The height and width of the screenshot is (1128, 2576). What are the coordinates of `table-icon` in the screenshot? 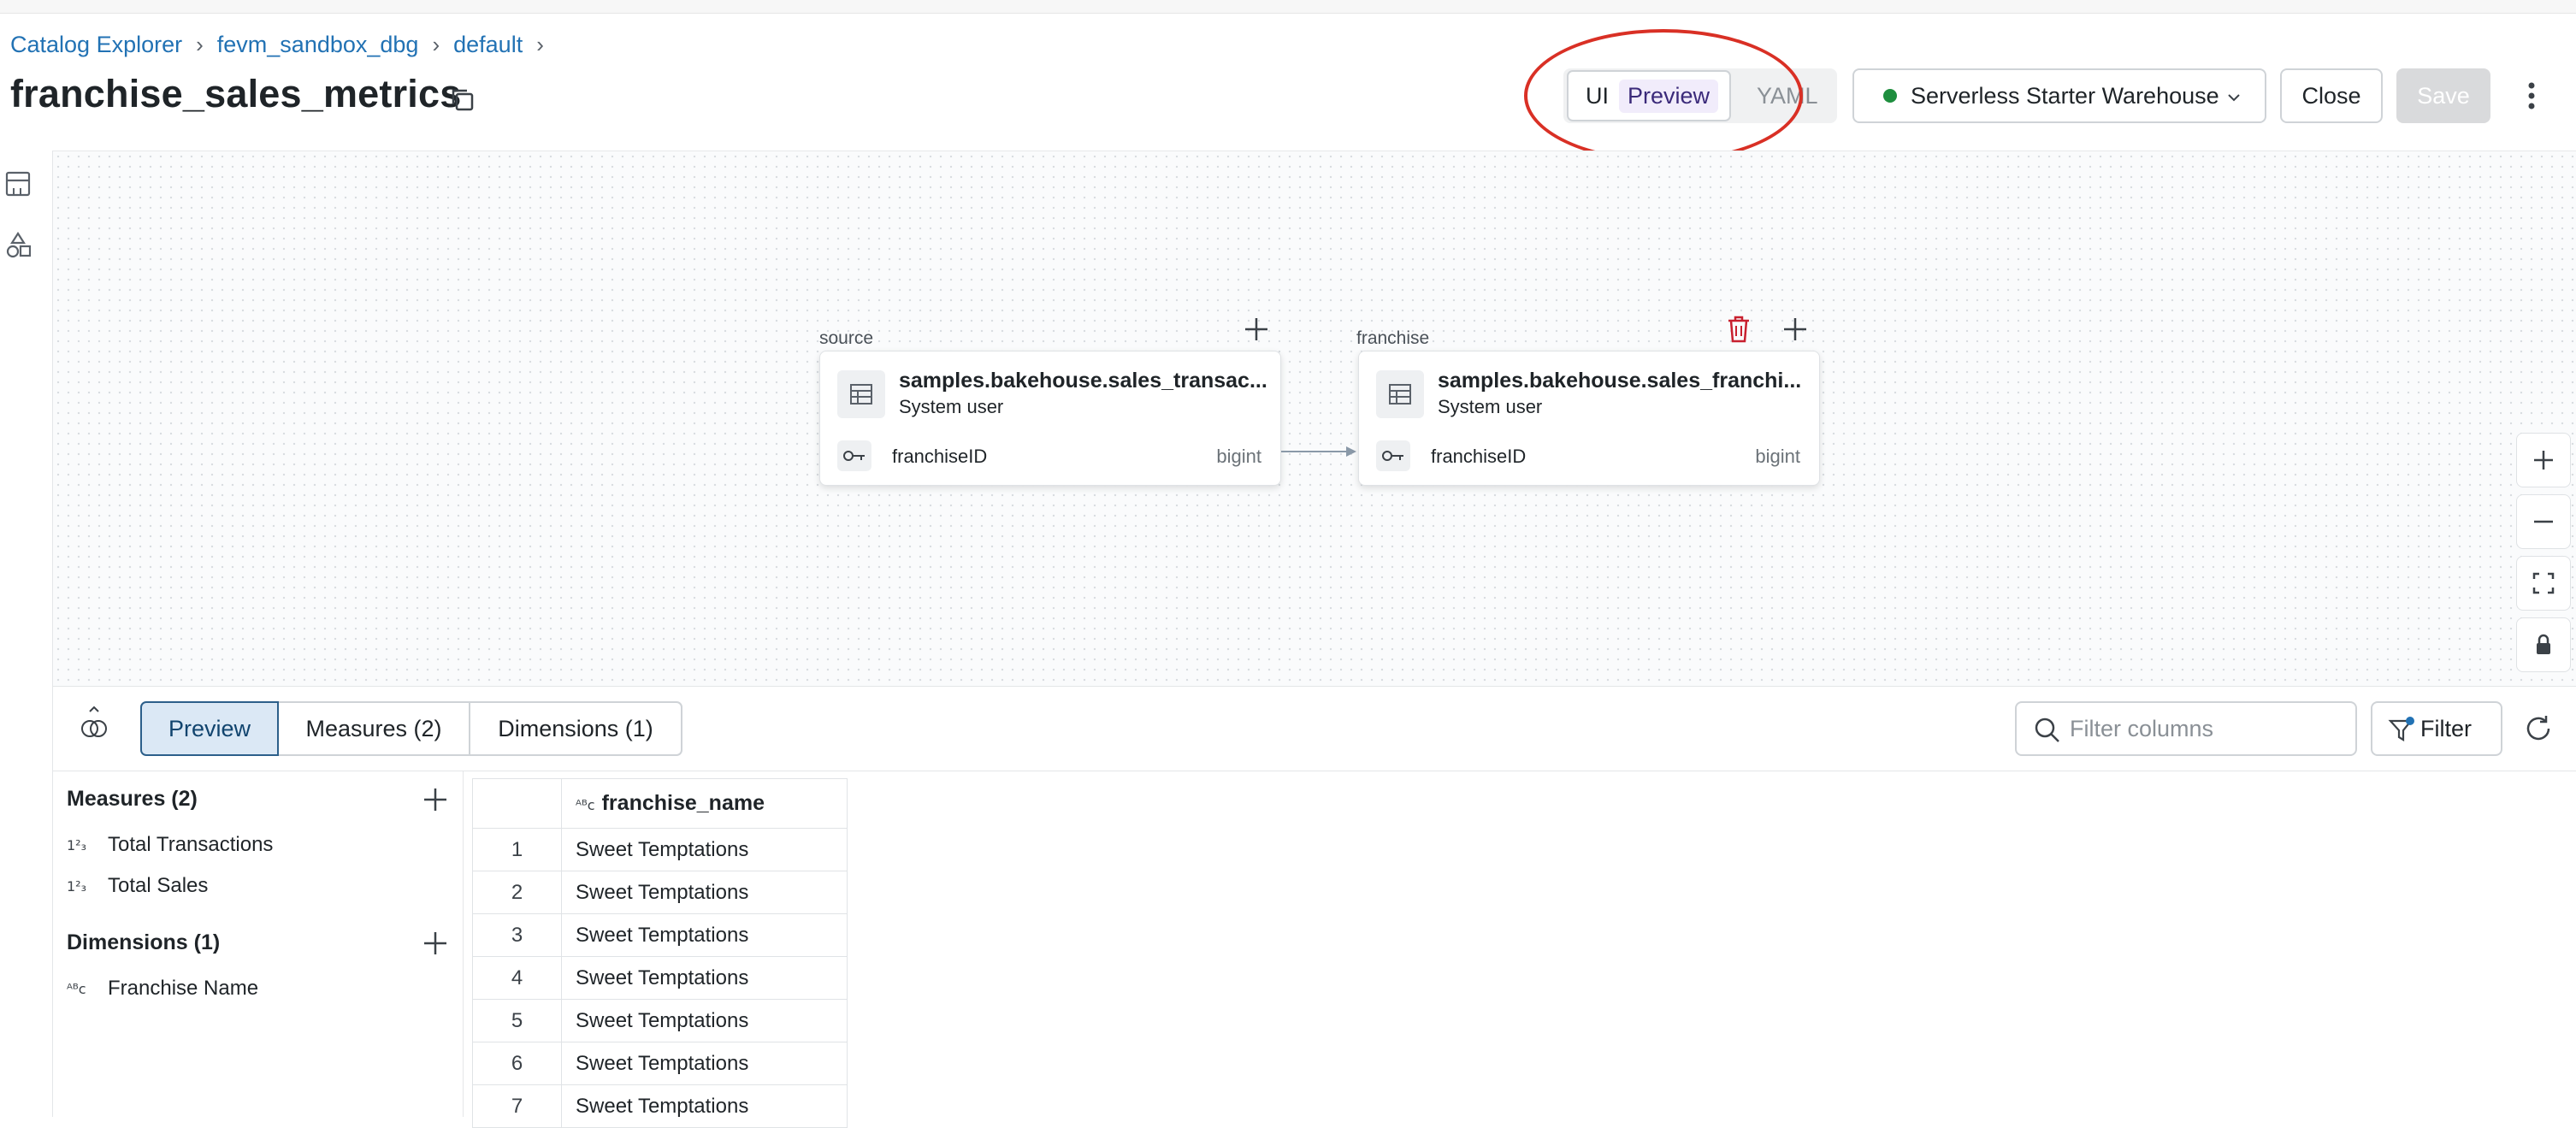 It's located at (1400, 394).